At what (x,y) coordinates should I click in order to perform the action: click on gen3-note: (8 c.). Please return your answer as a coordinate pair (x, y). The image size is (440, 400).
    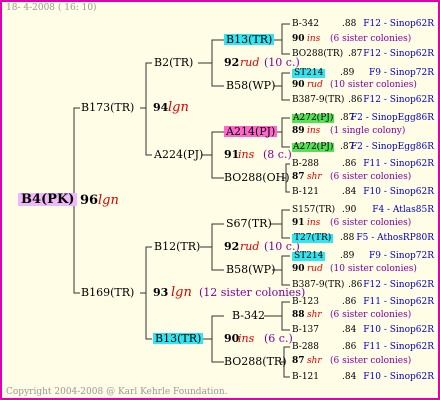
    Looking at the image, I should click on (277, 154).